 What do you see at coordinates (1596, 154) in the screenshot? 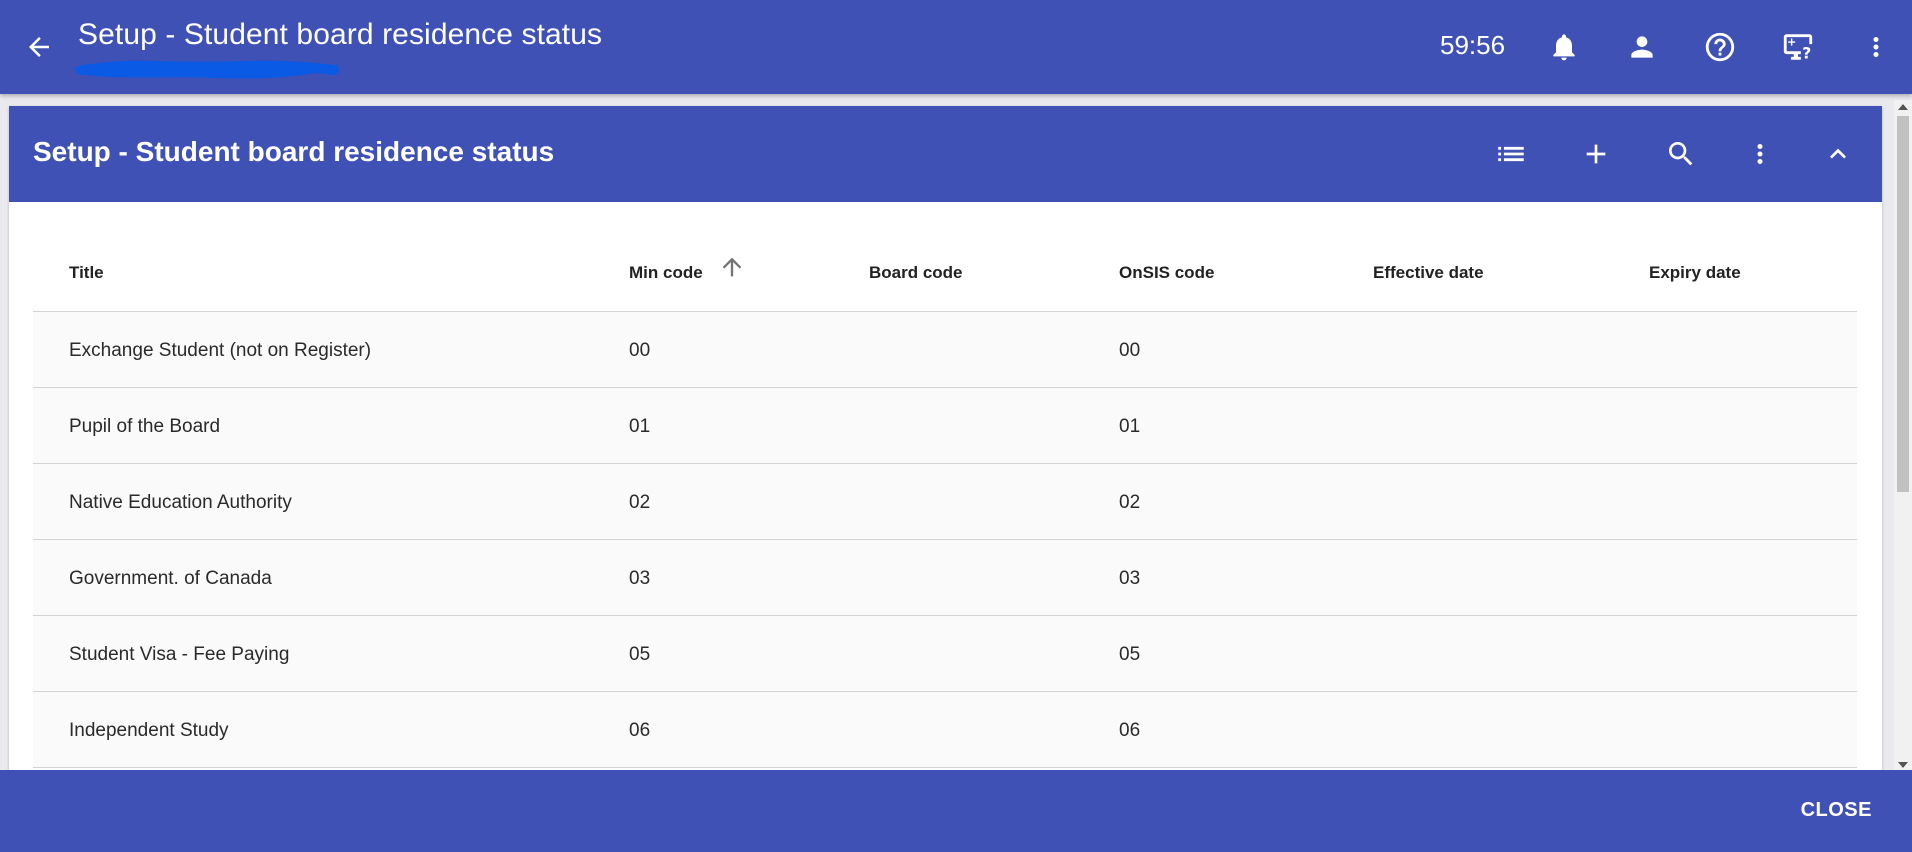
I see `add-icon` at bounding box center [1596, 154].